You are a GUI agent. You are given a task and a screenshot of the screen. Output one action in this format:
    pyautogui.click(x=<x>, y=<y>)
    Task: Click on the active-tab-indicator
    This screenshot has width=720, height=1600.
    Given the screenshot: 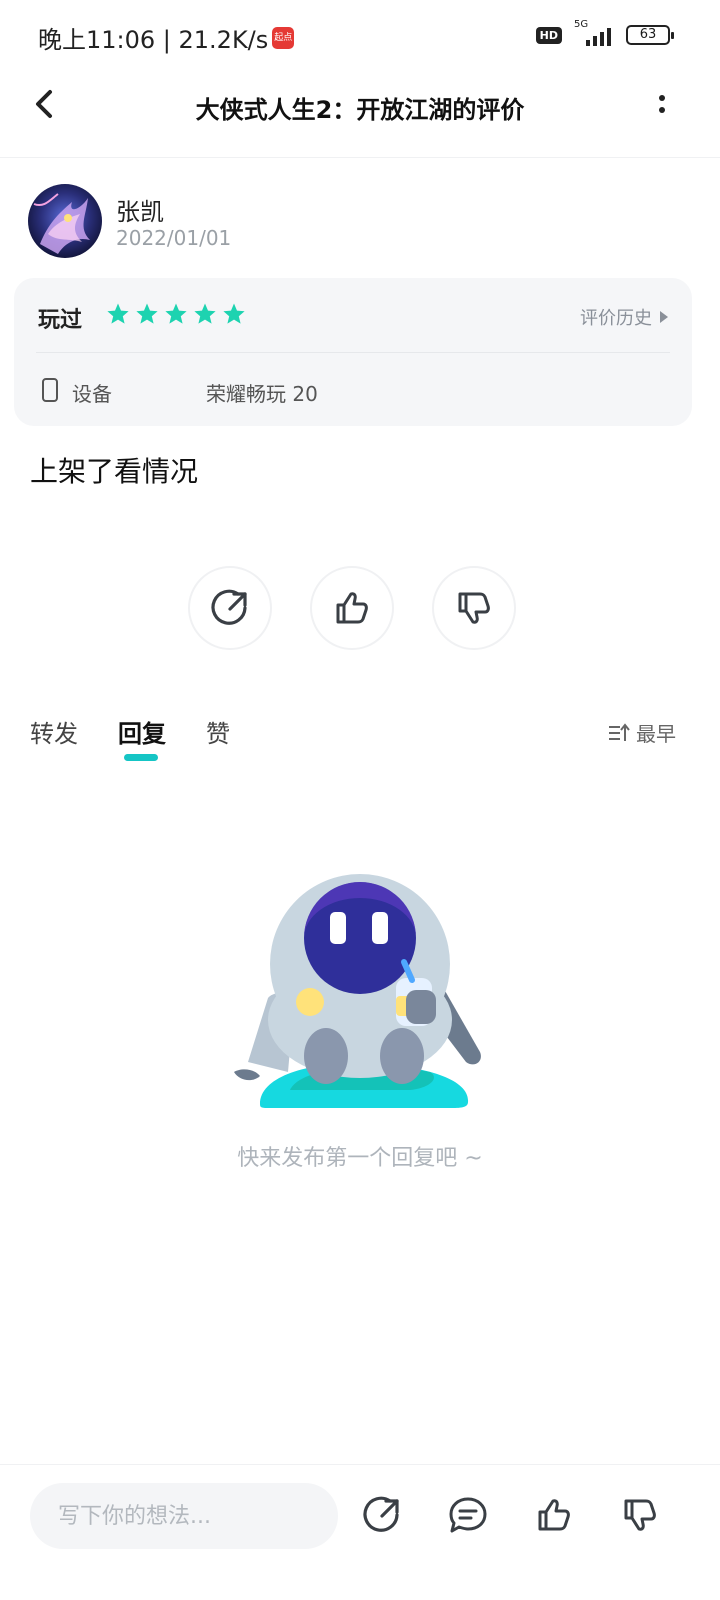 What is the action you would take?
    pyautogui.click(x=141, y=757)
    